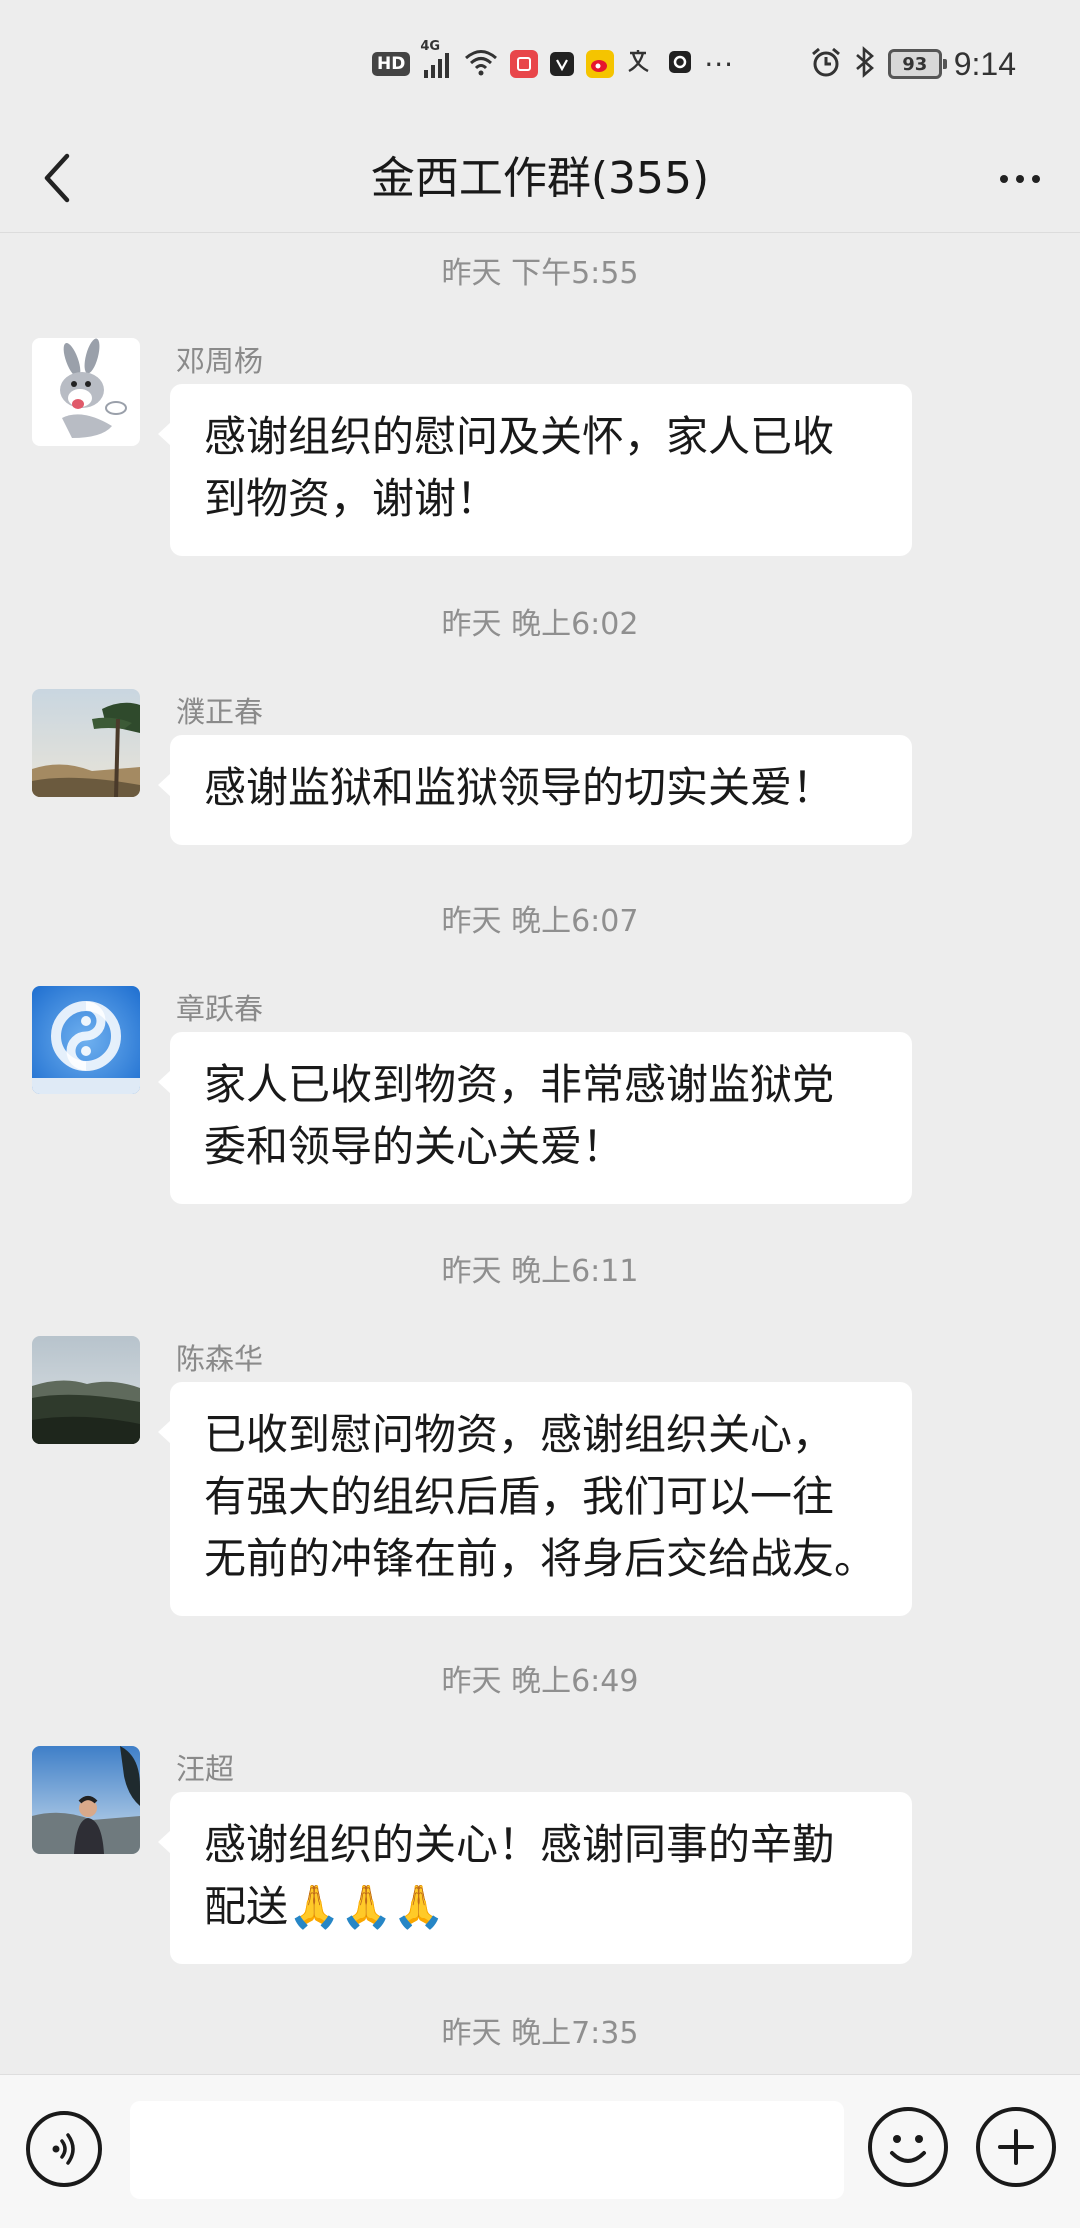 Image resolution: width=1080 pixels, height=2228 pixels. Describe the element at coordinates (487, 2150) in the screenshot. I see `message-input` at that location.